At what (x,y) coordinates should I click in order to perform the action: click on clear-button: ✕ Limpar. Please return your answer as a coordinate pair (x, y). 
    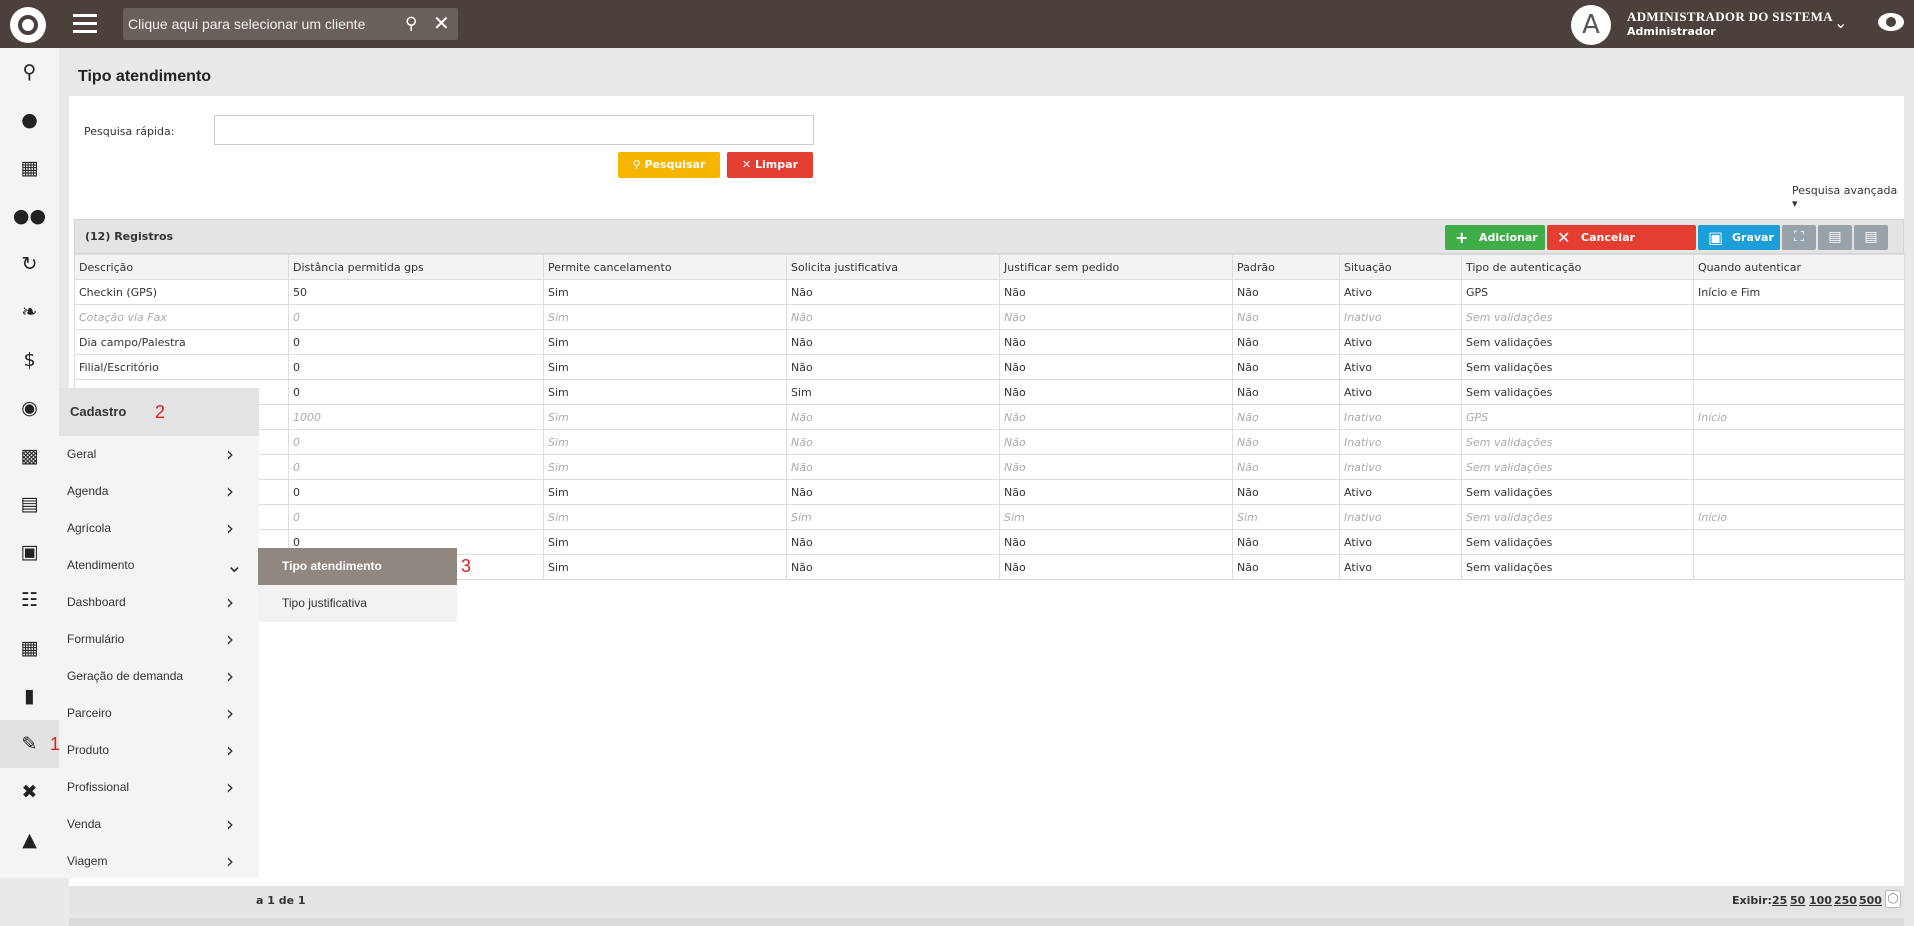
    Looking at the image, I should click on (770, 165).